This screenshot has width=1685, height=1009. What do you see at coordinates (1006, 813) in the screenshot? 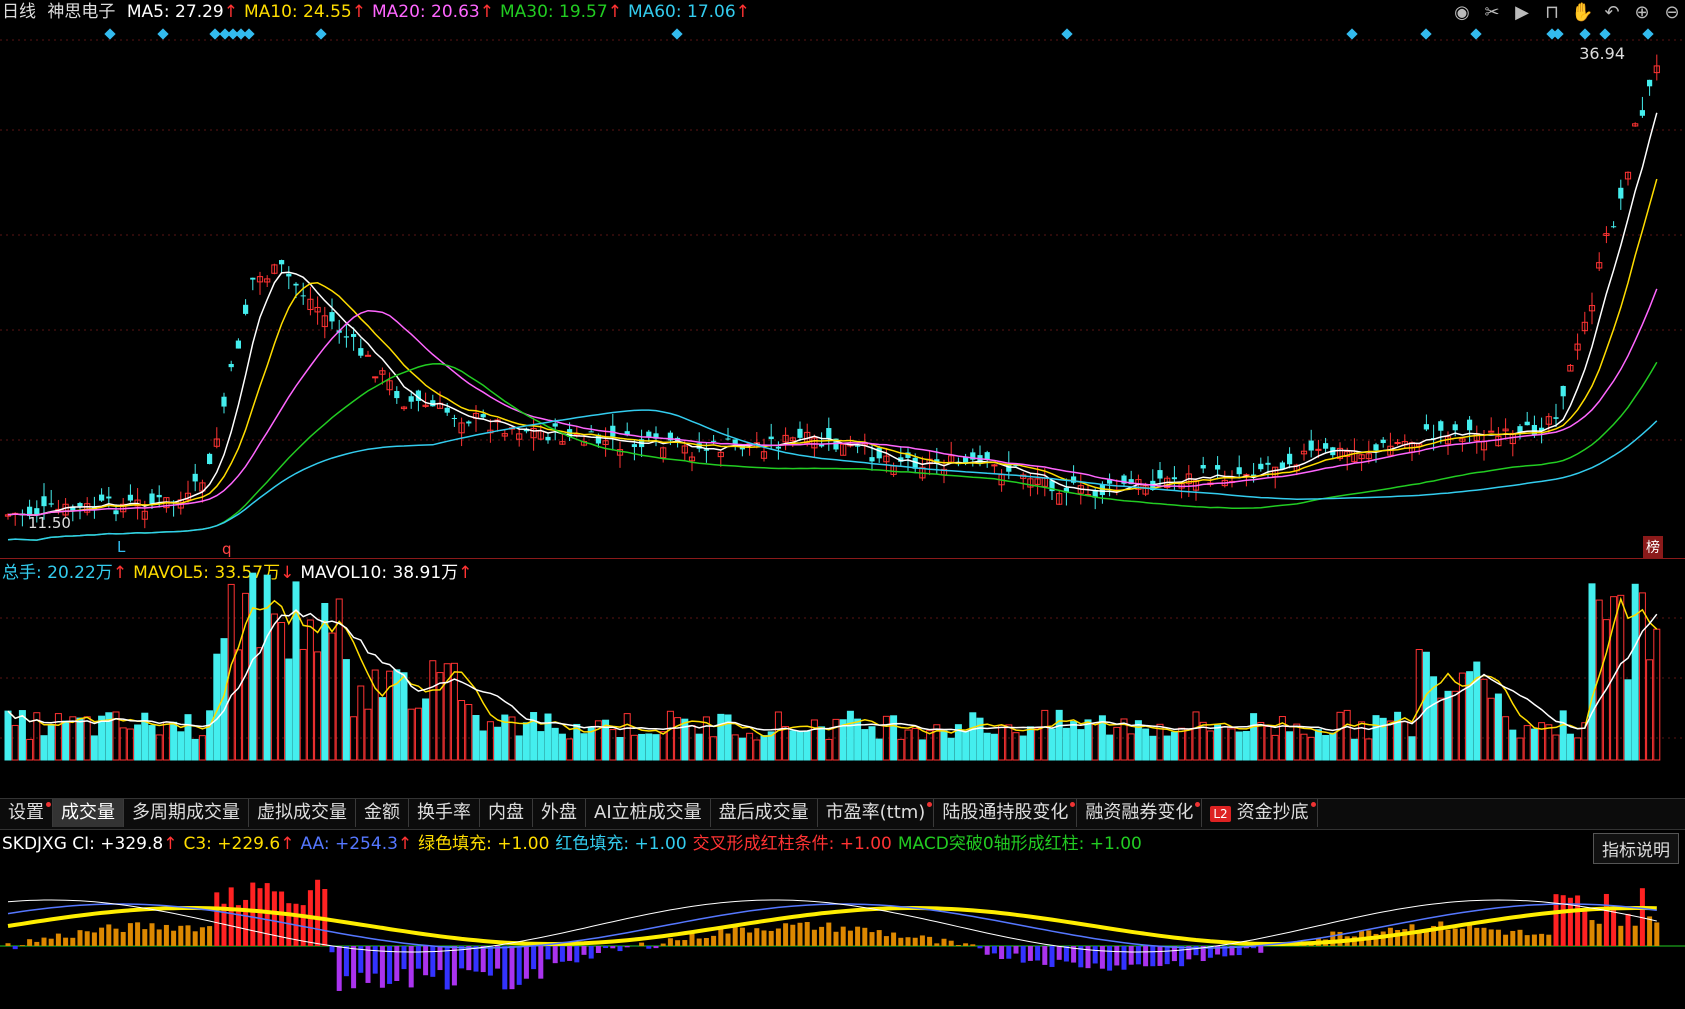
I see `indicator-tab: 陆股通持股变化` at bounding box center [1006, 813].